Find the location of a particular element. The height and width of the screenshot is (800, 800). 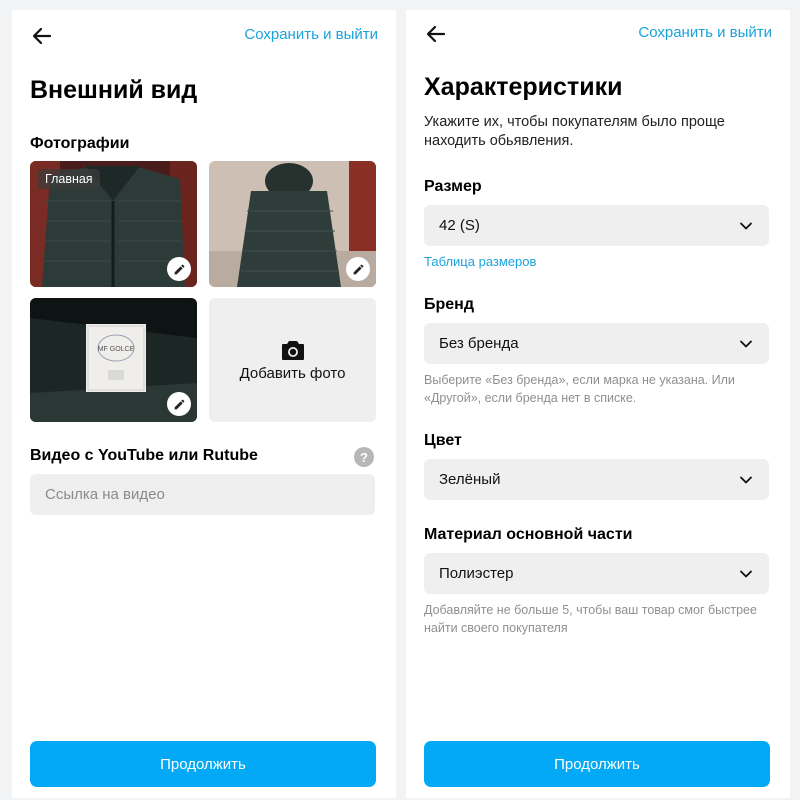

add-photo-button: Добавить фото is located at coordinates (292, 360).